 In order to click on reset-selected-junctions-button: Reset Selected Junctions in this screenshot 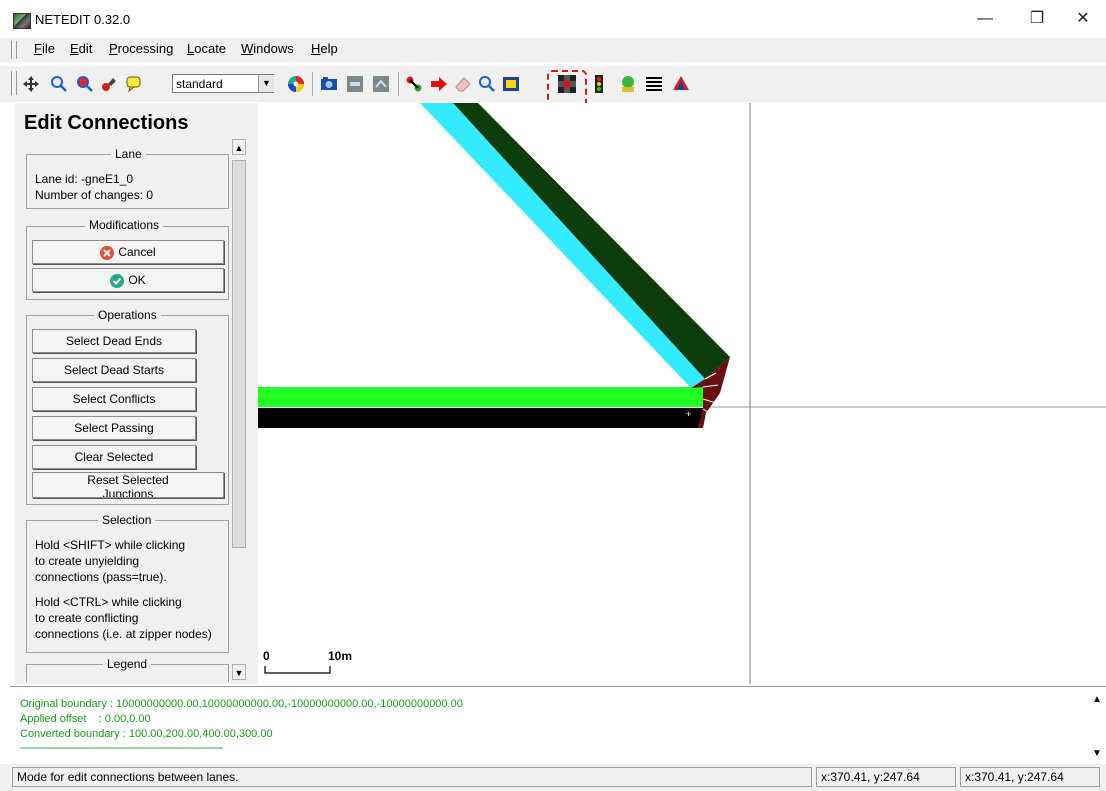, I will do `click(128, 485)`.